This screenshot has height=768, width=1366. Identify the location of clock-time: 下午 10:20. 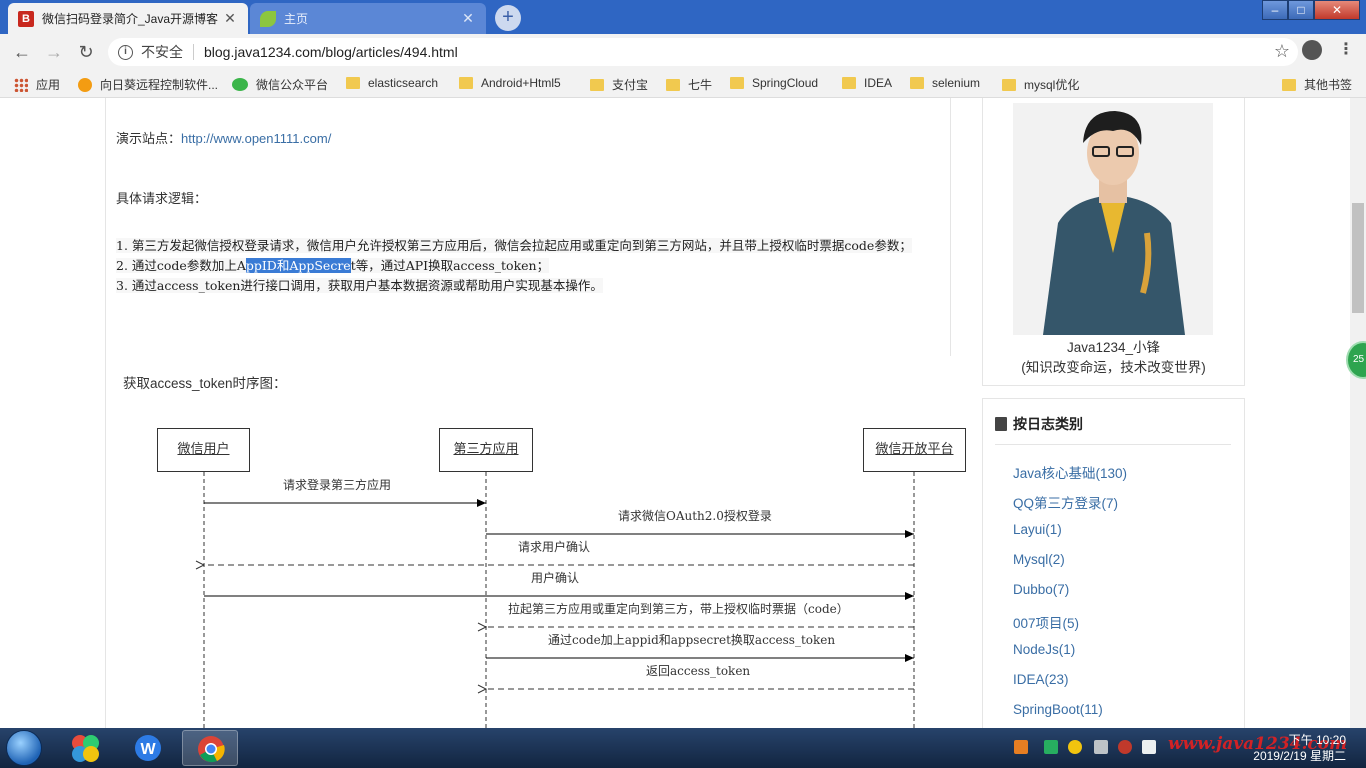
(1317, 740).